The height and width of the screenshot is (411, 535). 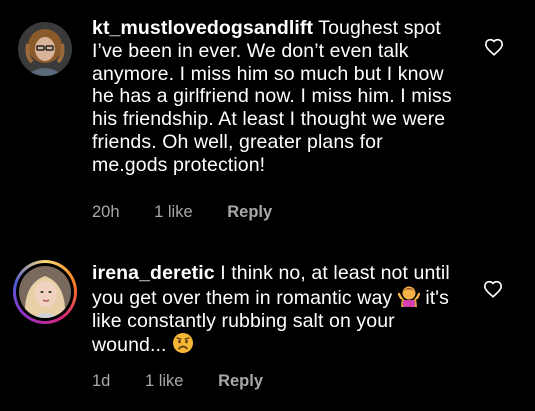 What do you see at coordinates (197, 212) in the screenshot?
I see `comment-meta: 20h 1 like Reply` at bounding box center [197, 212].